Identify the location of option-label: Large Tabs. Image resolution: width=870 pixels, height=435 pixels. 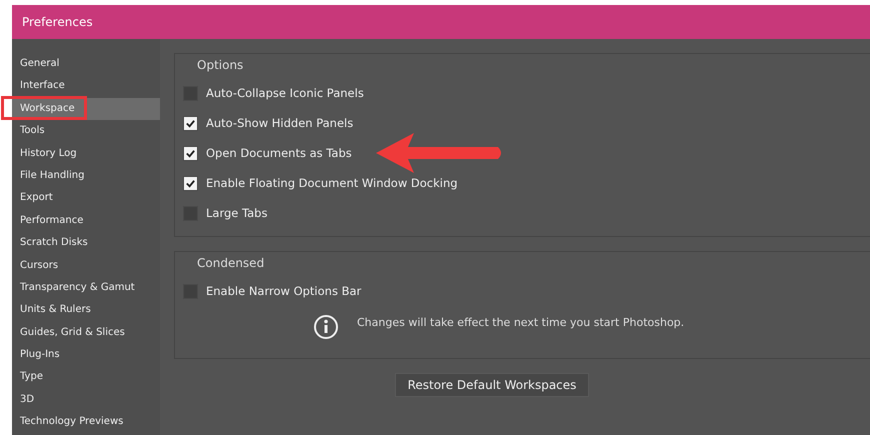
(237, 213).